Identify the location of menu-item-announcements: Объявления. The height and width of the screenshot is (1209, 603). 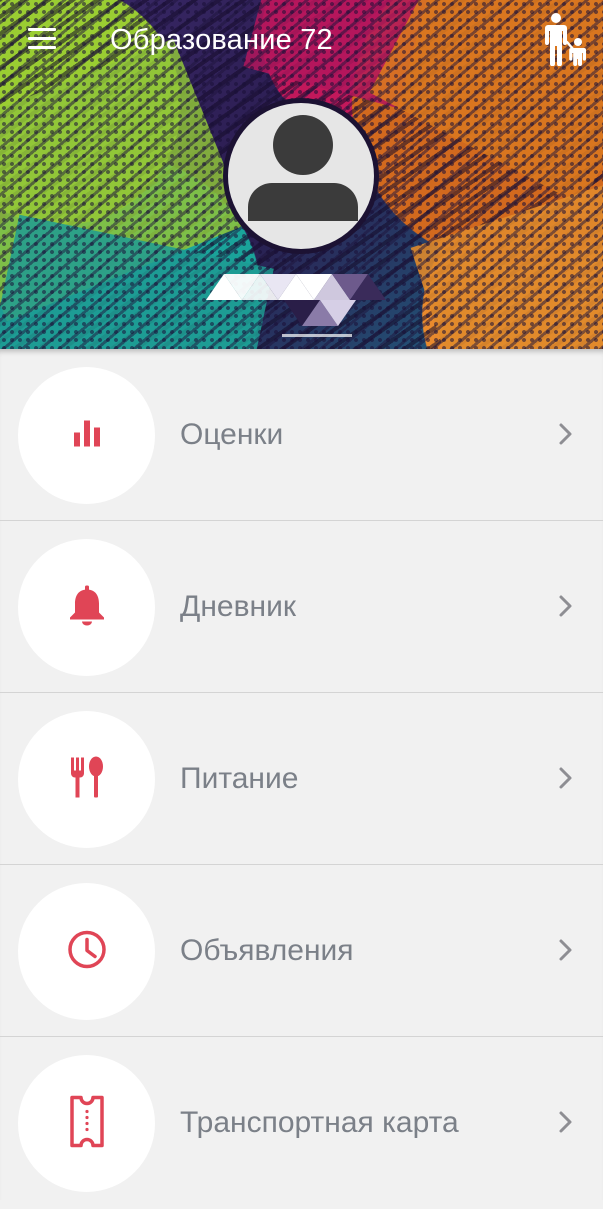
(301, 951).